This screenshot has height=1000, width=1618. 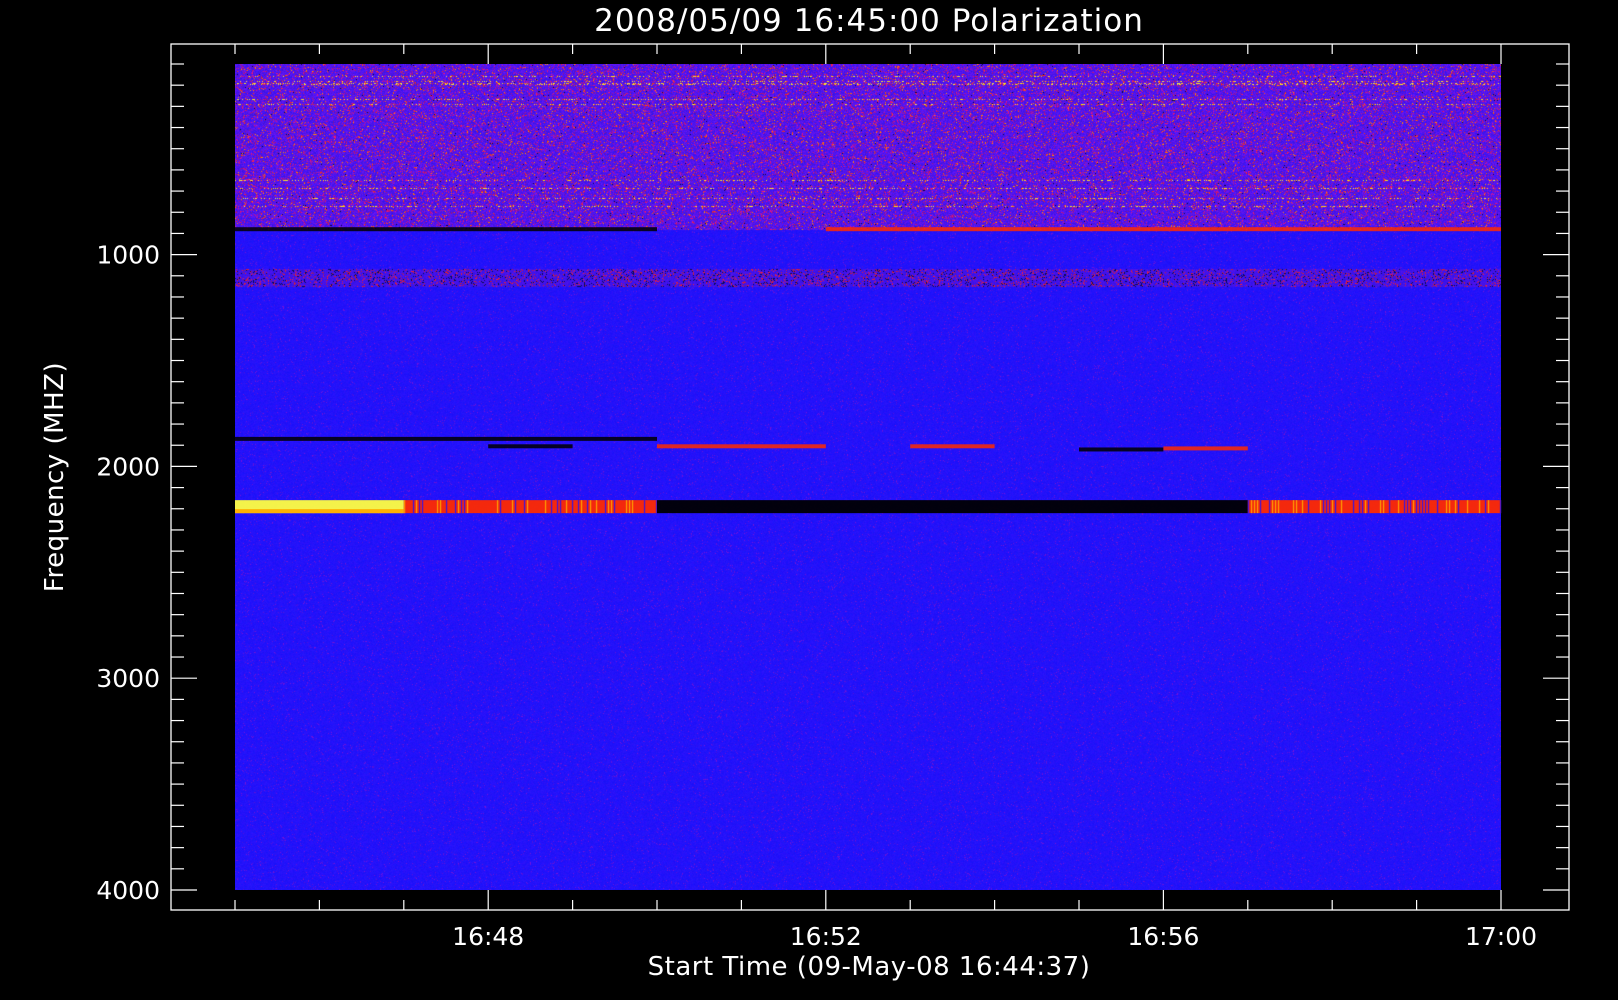 I want to click on x-axis-label: Start Time (09-May-08 16:44:37), so click(x=869, y=967).